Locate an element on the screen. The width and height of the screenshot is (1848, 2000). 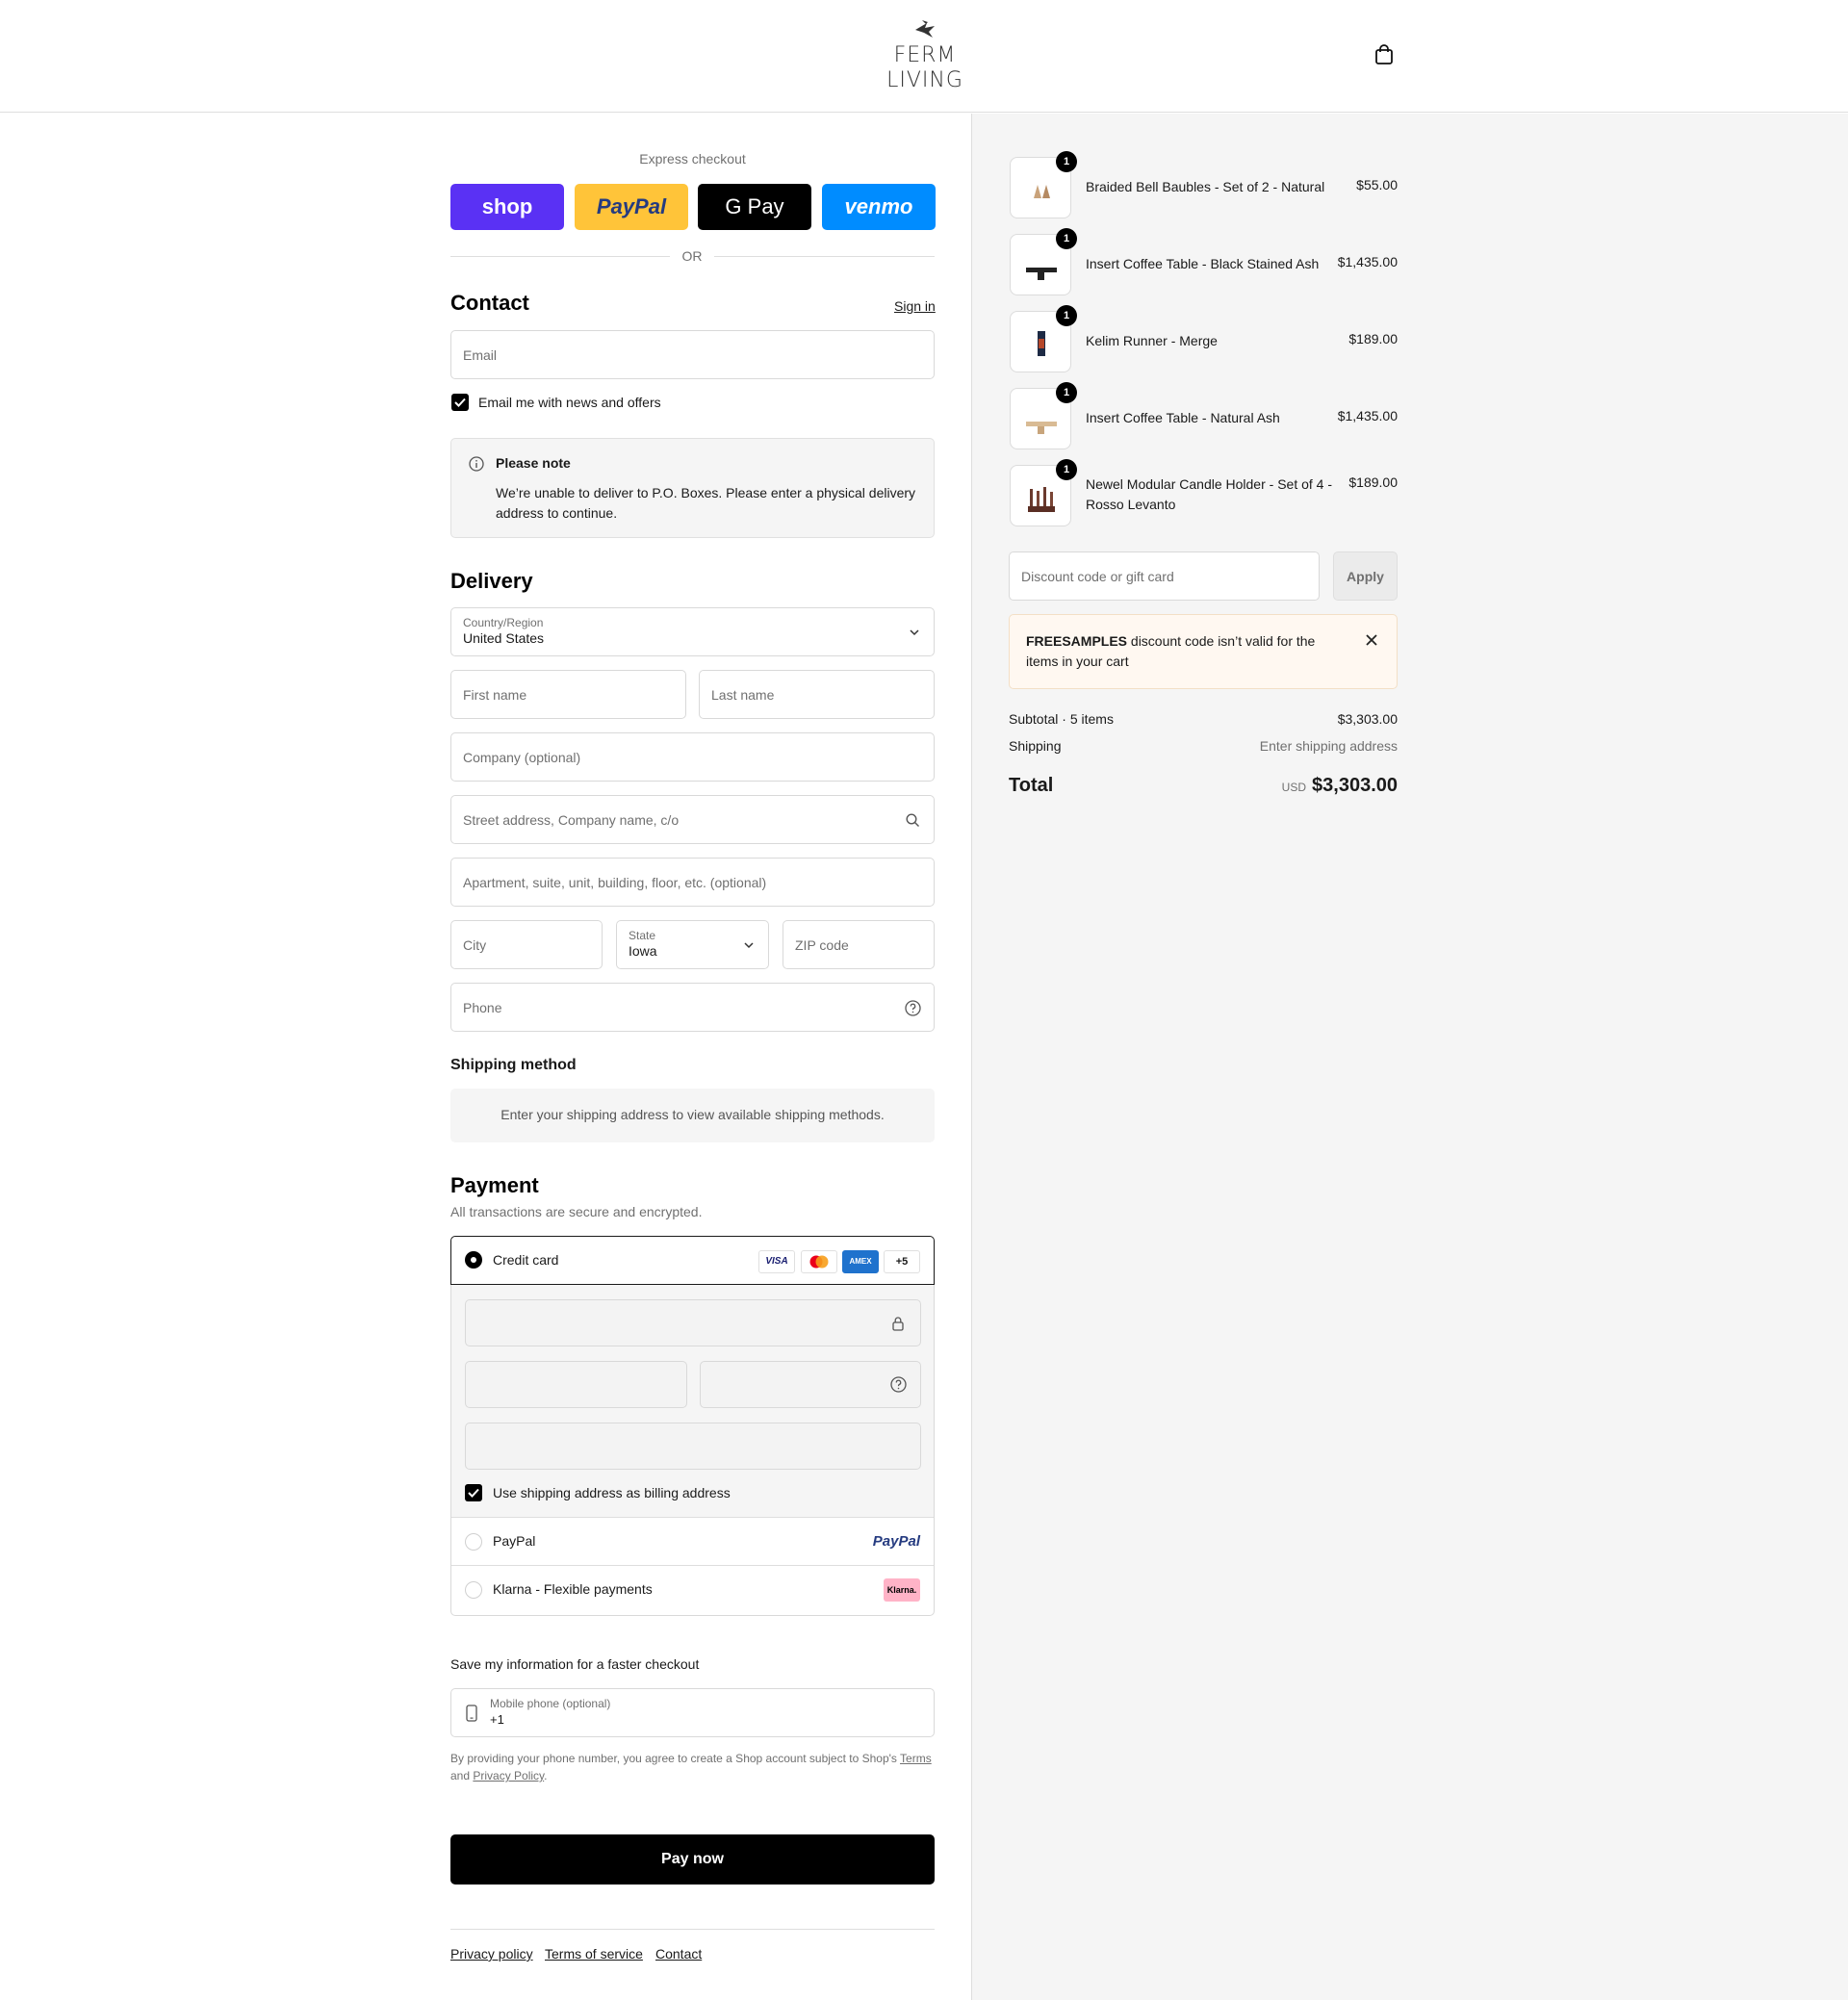
or-divider-right is located at coordinates (824, 256).